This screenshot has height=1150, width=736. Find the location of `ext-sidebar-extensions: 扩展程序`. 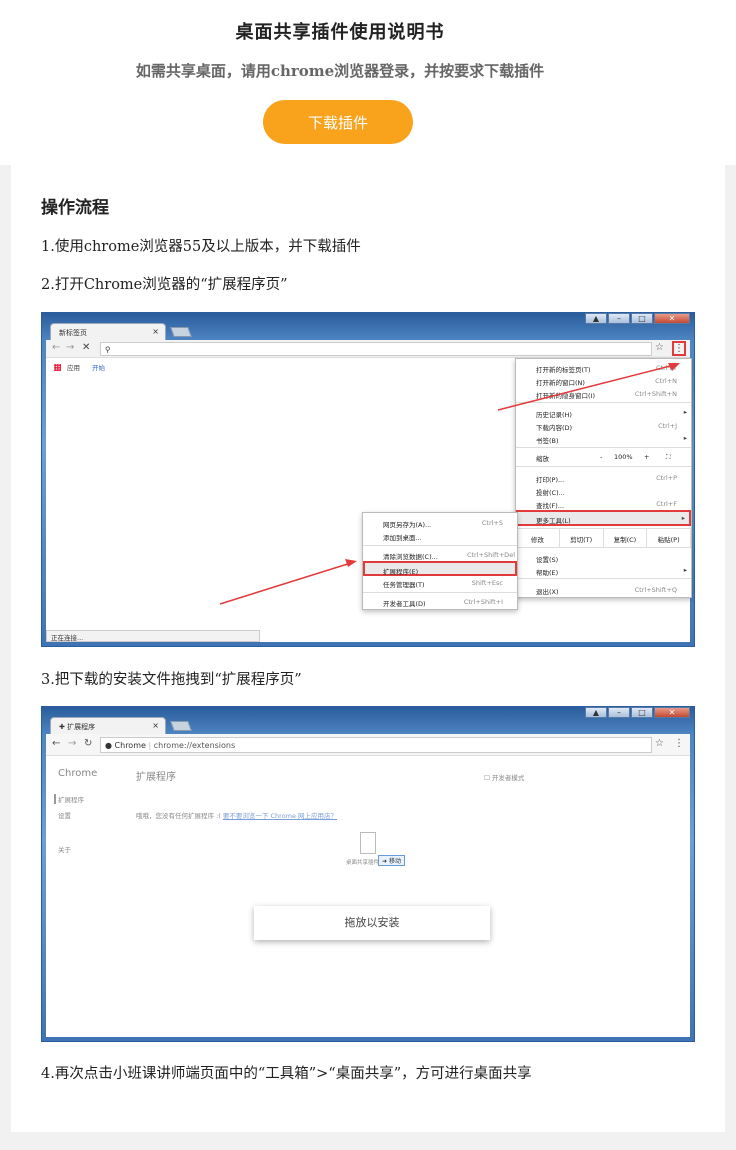

ext-sidebar-extensions: 扩展程序 is located at coordinates (69, 799).